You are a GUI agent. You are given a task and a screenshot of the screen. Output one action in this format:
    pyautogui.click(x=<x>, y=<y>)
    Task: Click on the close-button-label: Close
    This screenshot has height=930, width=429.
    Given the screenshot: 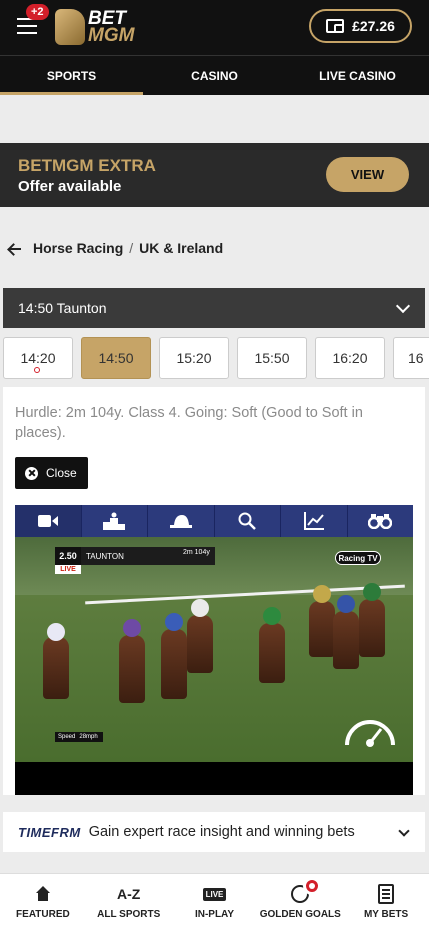 What is the action you would take?
    pyautogui.click(x=61, y=473)
    